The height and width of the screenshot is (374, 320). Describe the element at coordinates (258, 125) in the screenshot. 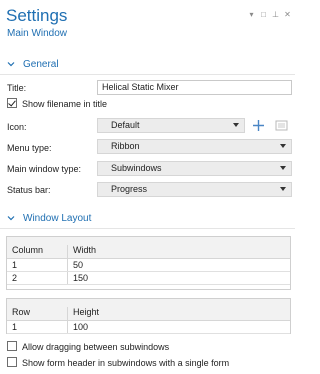

I see `add-icon` at that location.